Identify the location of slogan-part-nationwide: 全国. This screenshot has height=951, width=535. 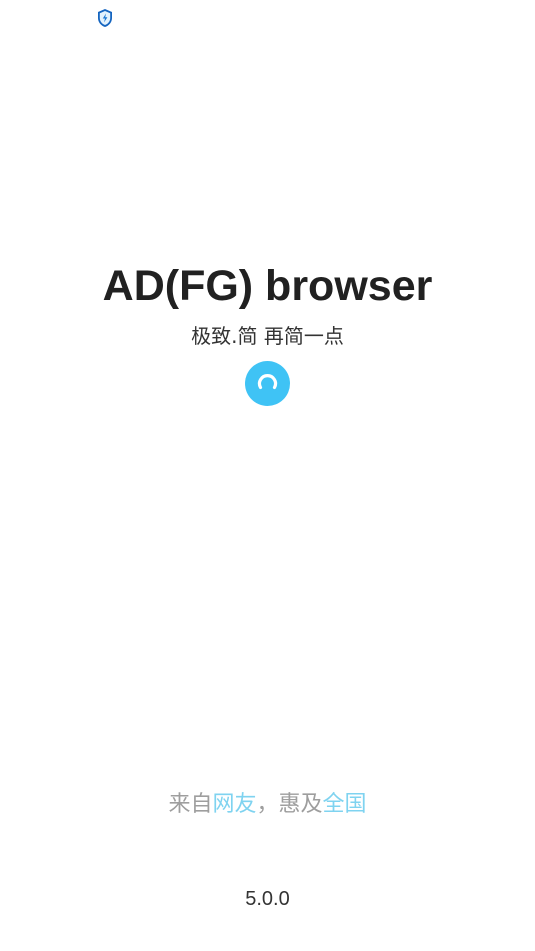
(344, 804).